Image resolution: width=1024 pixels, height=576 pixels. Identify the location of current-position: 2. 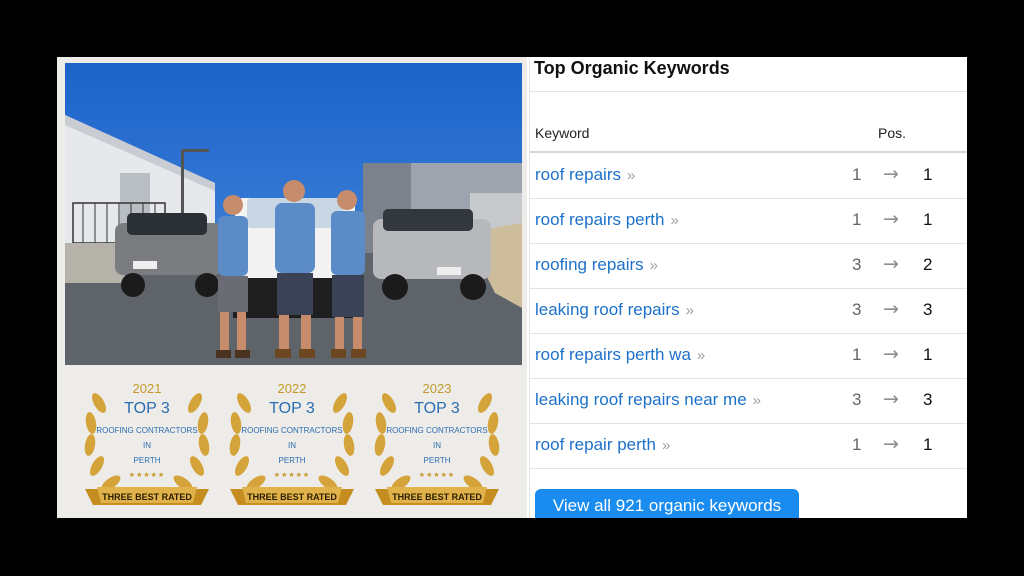
(928, 264).